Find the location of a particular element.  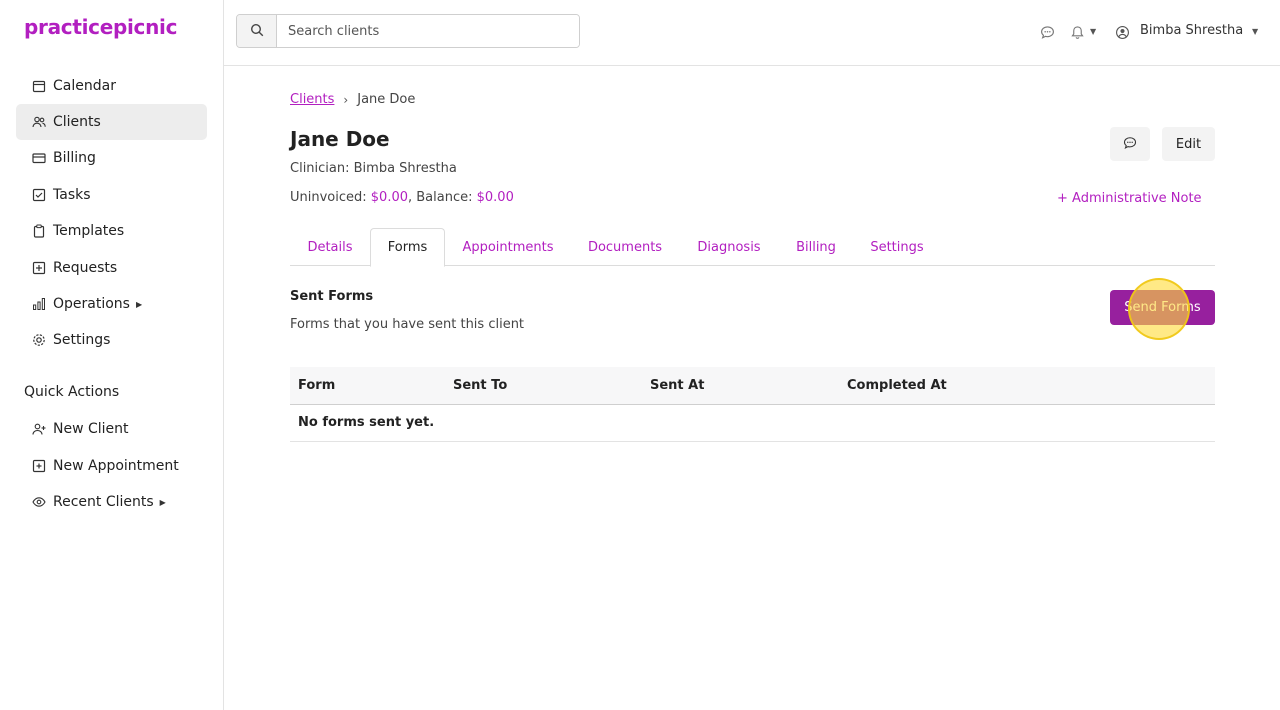

notifications-dropdown-icon: ▼ is located at coordinates (1093, 31).